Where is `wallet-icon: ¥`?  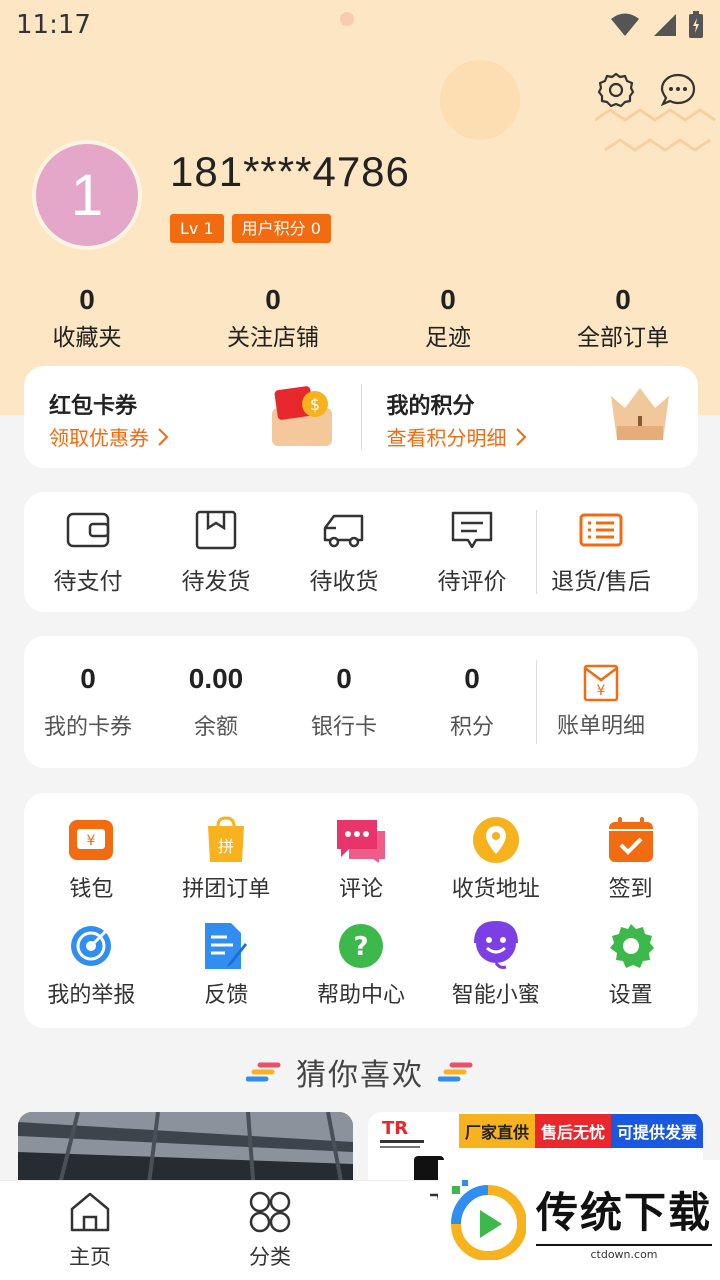
wallet-icon: ¥ is located at coordinates (91, 840).